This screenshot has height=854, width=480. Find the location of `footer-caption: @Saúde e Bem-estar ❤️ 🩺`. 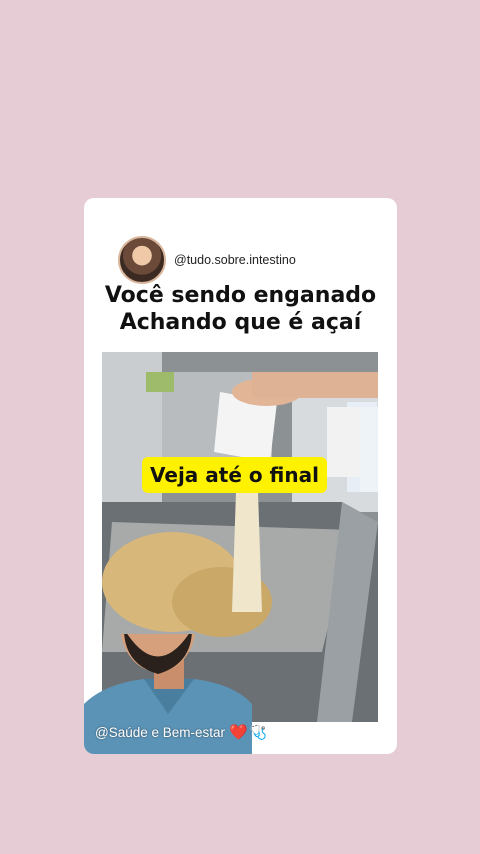

footer-caption: @Saúde e Bem-estar ❤️ 🩺 is located at coordinates (181, 732).